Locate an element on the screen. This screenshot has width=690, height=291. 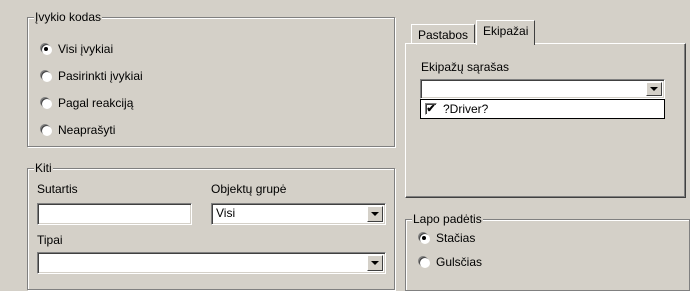
list-item: ✔ ?Driver? is located at coordinates (540, 109).